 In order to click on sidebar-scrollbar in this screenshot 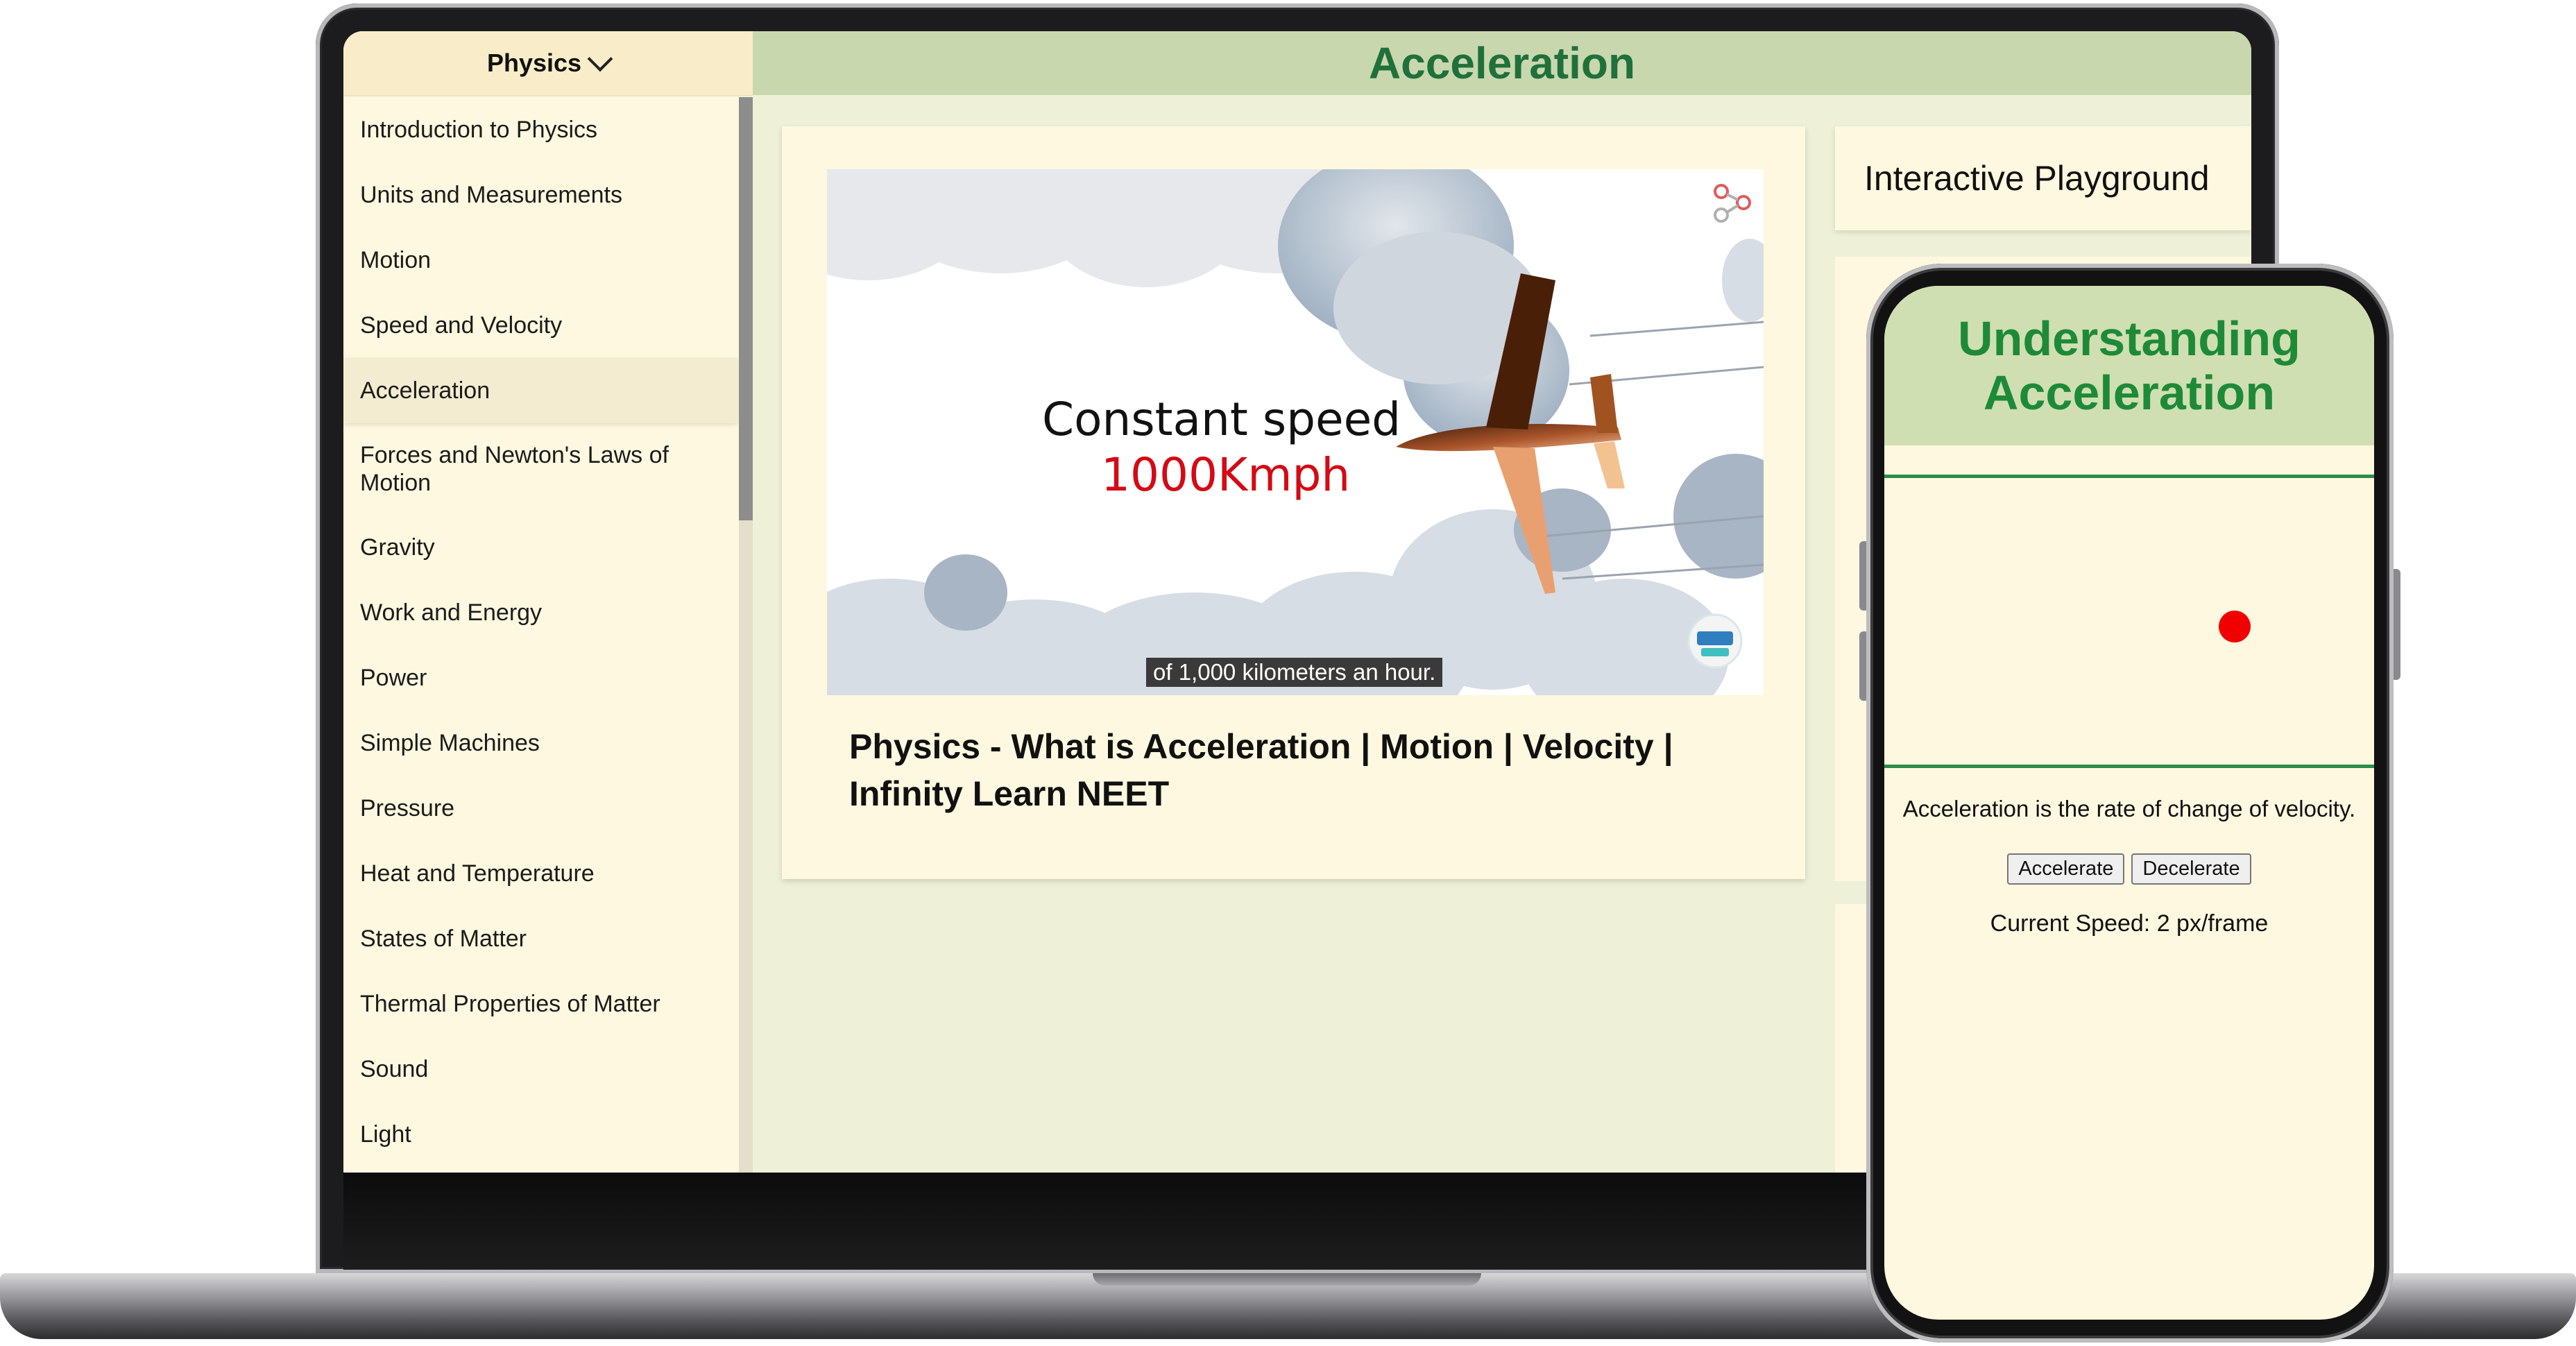, I will do `click(746, 635)`.